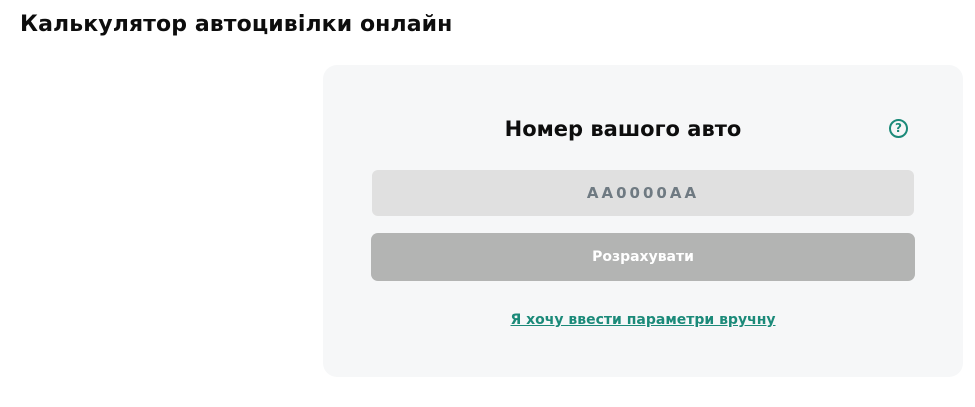  What do you see at coordinates (623, 129) in the screenshot?
I see `car-number-heading: Номер вашого авто` at bounding box center [623, 129].